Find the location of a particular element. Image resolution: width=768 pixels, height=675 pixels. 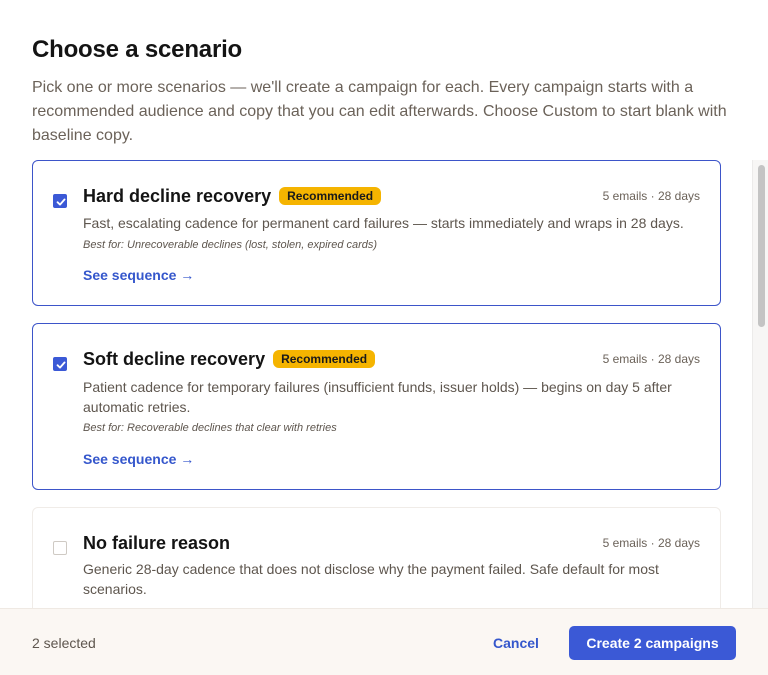

scrollbar-thumb is located at coordinates (761, 246).